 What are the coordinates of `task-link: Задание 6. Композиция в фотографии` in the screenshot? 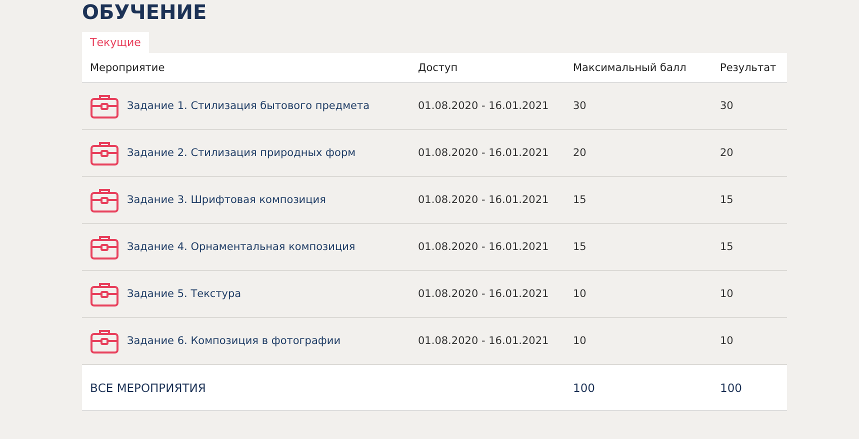 It's located at (234, 341).